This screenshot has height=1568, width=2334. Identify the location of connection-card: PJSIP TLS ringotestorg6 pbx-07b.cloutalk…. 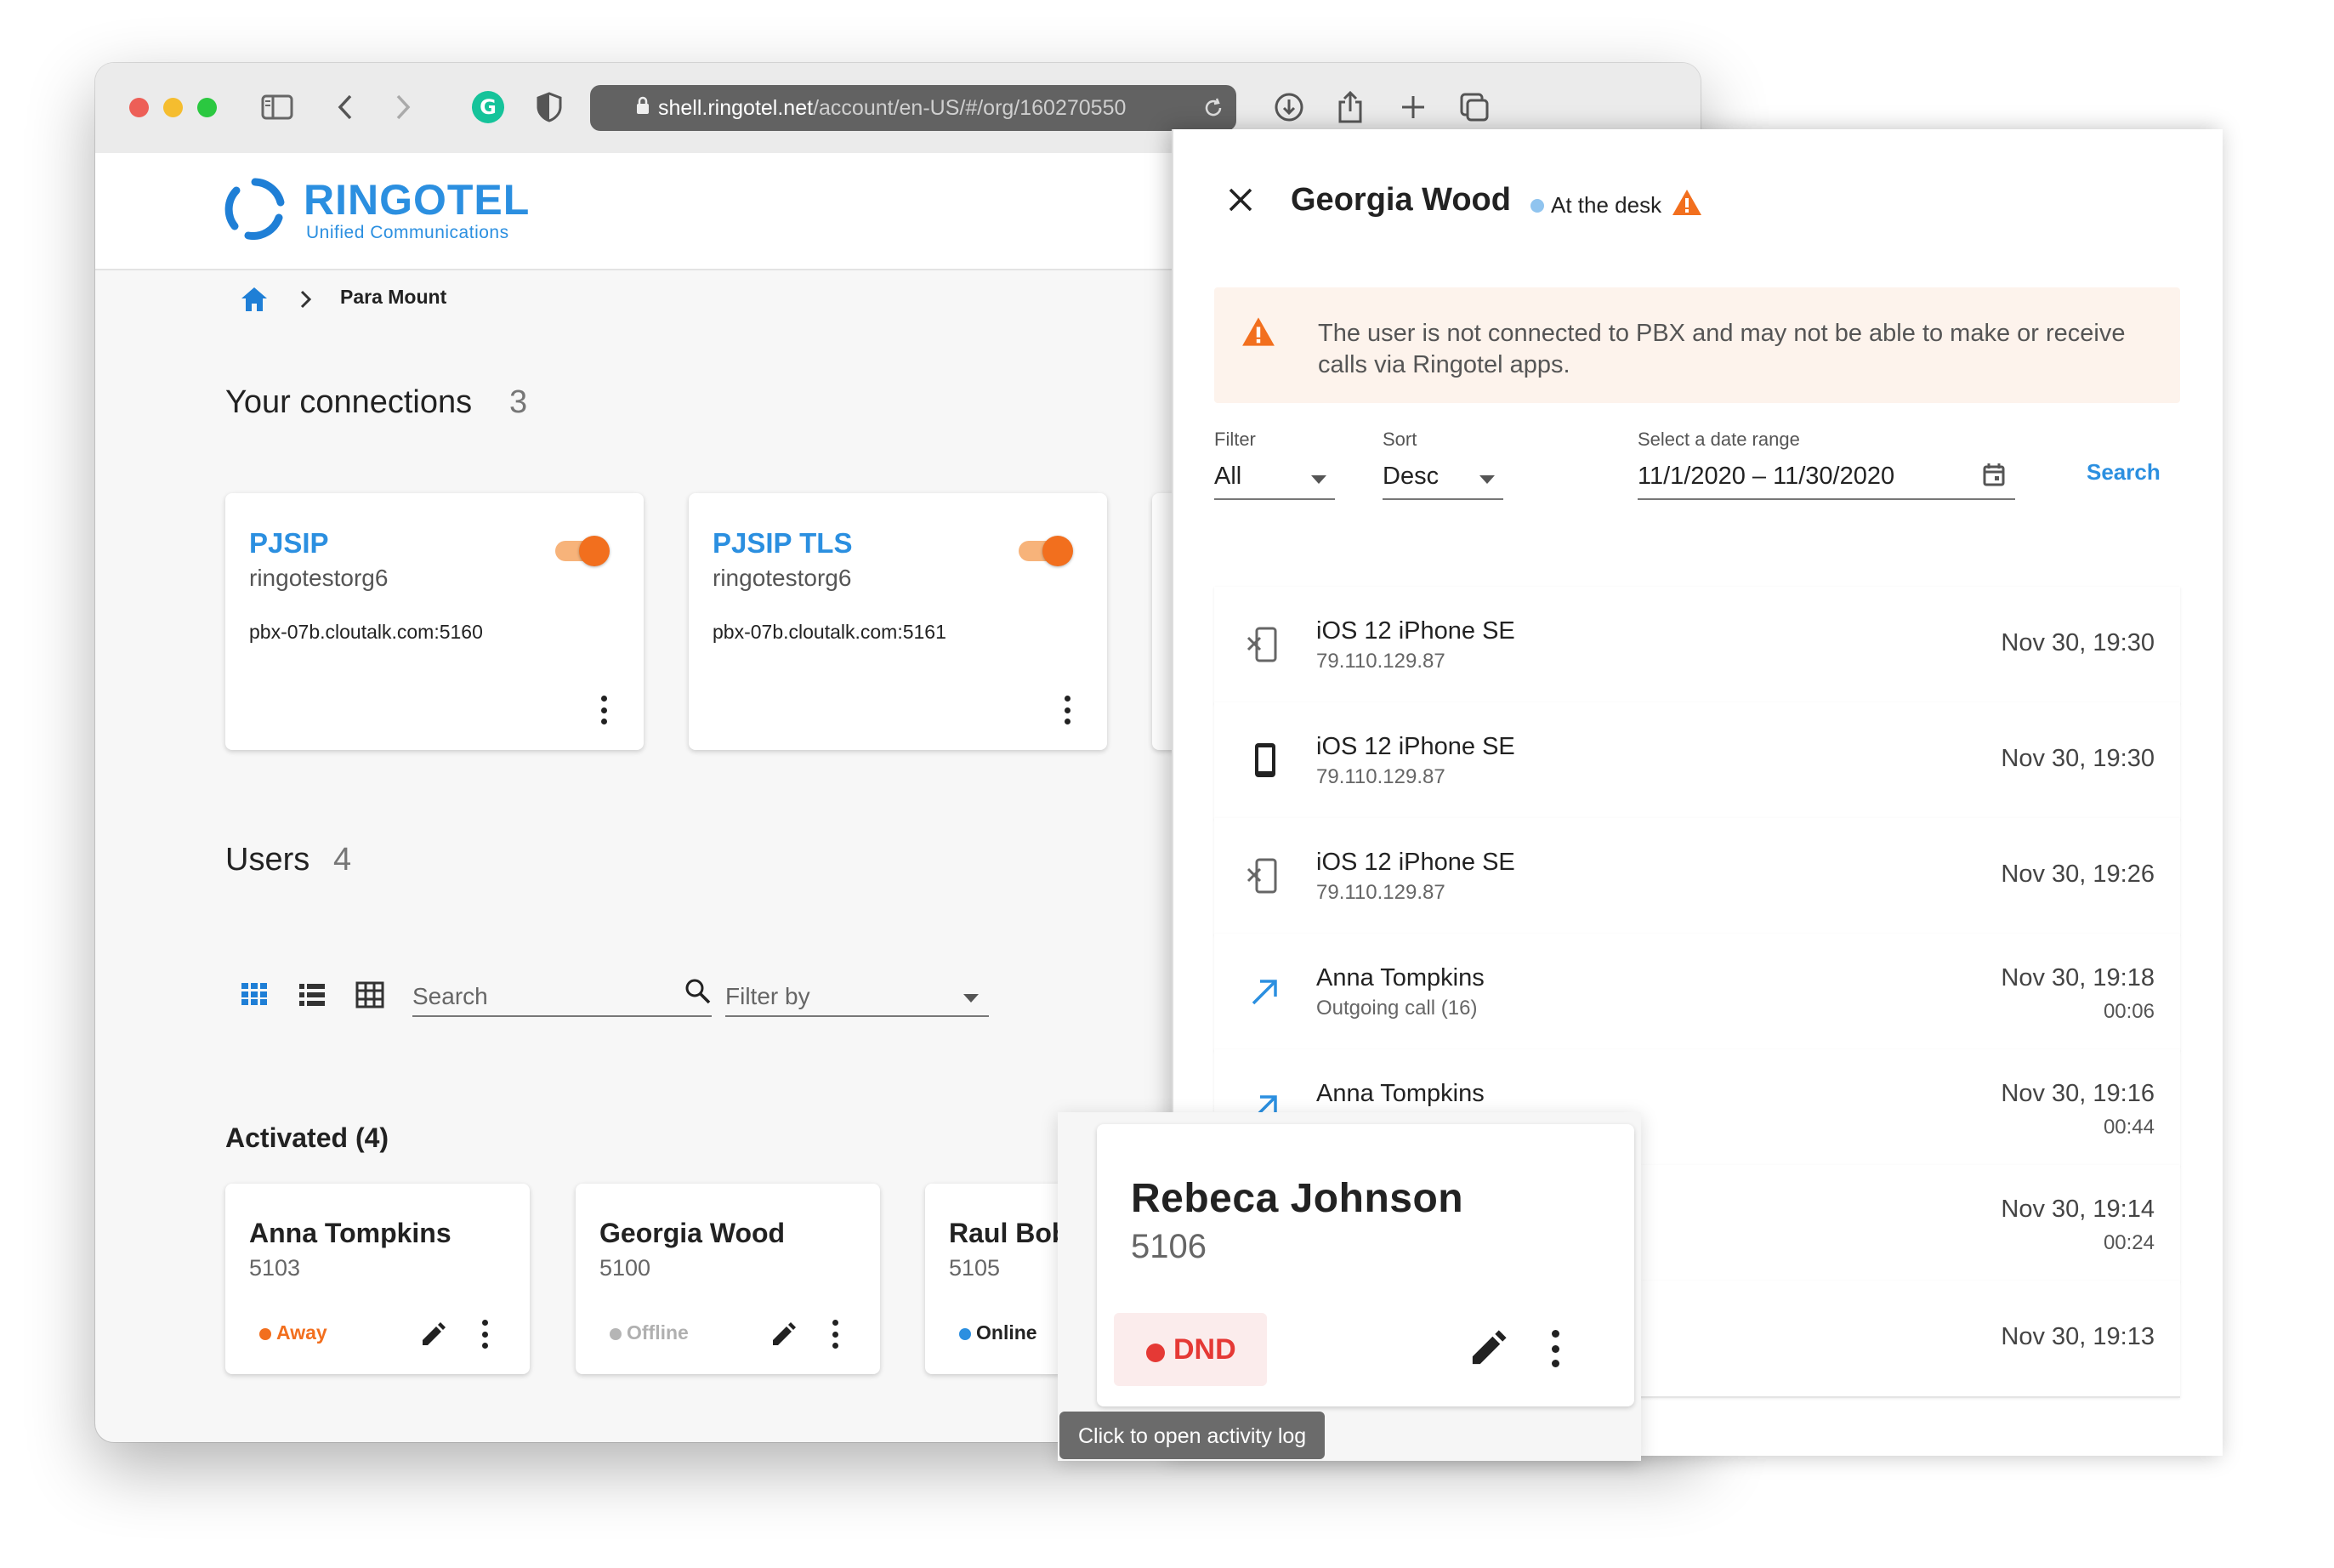
(898, 621).